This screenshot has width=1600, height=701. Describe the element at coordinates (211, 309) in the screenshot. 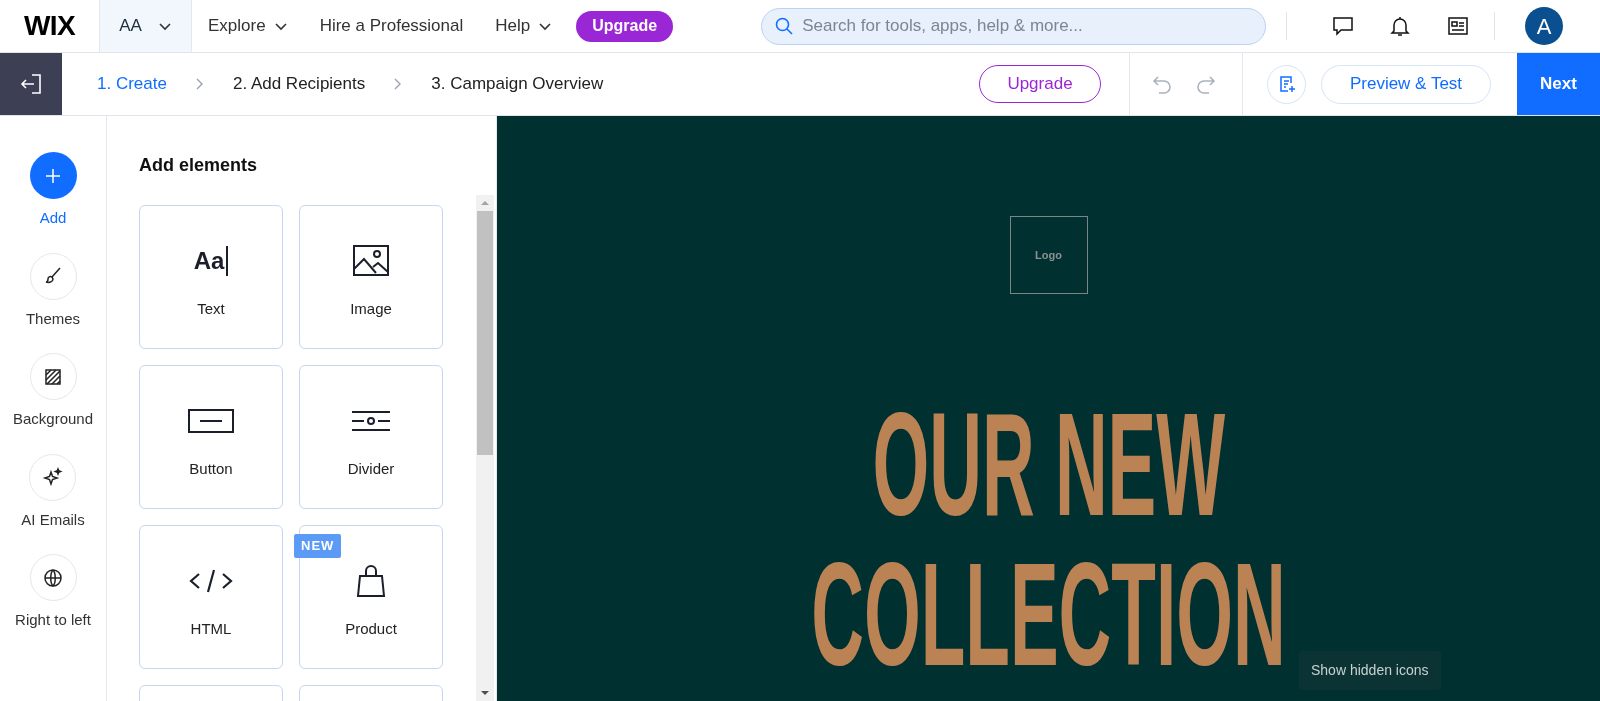

I see `element-label: Text` at that location.